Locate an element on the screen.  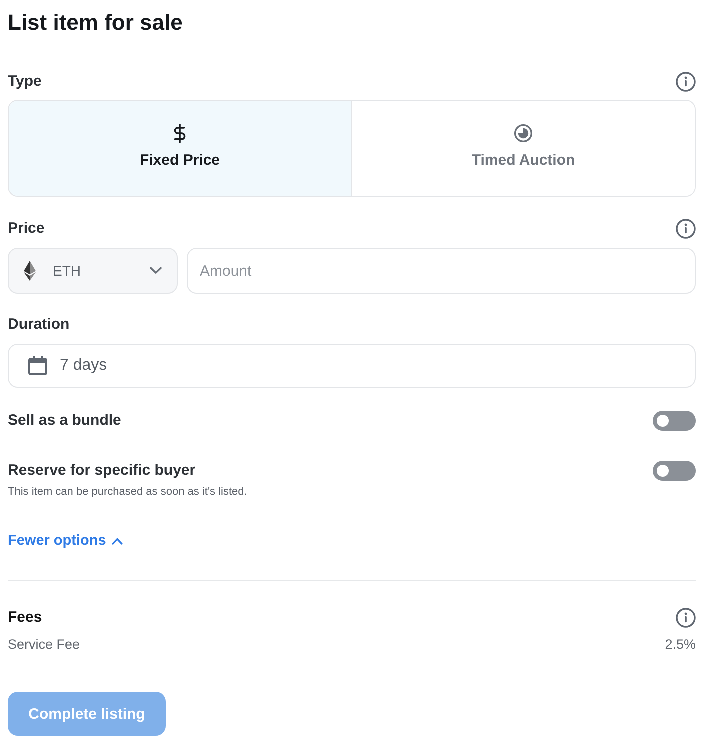
dollar-icon is located at coordinates (180, 133).